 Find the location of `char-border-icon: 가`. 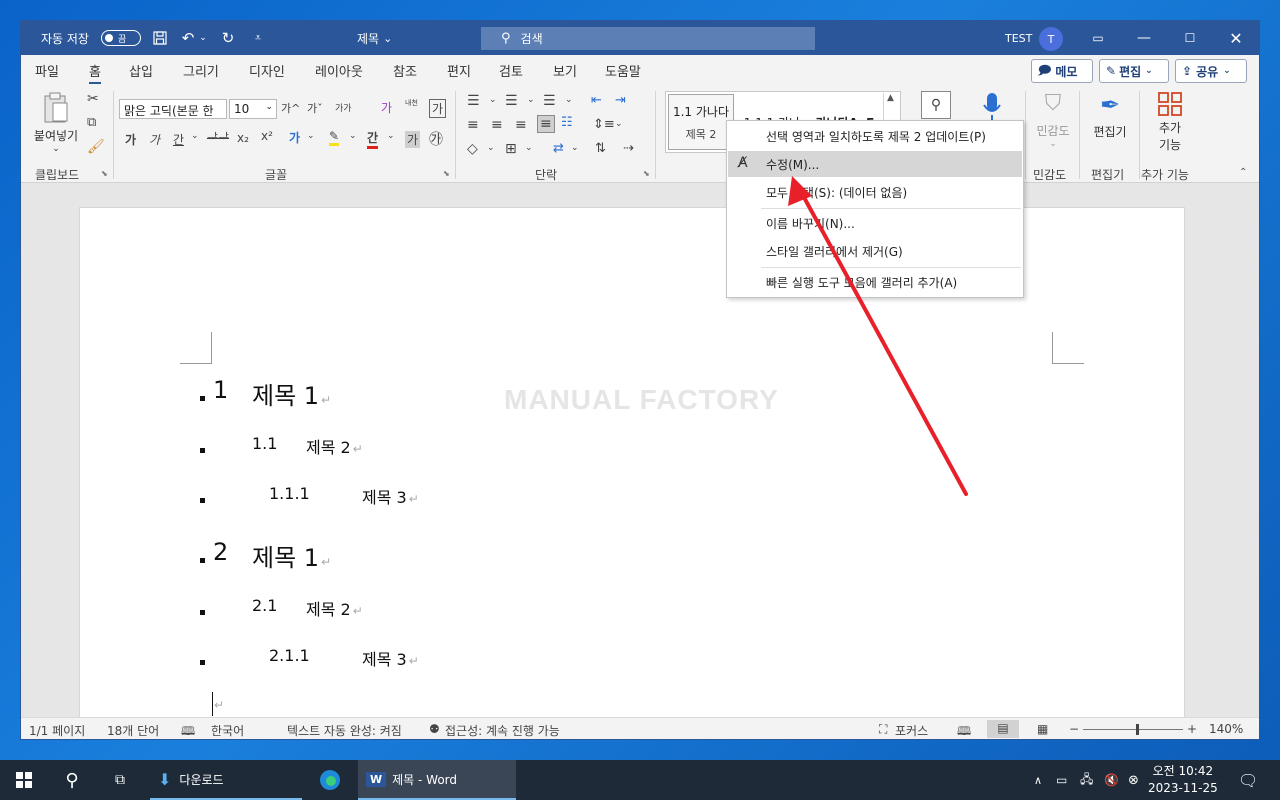

char-border-icon: 가 is located at coordinates (438, 108).